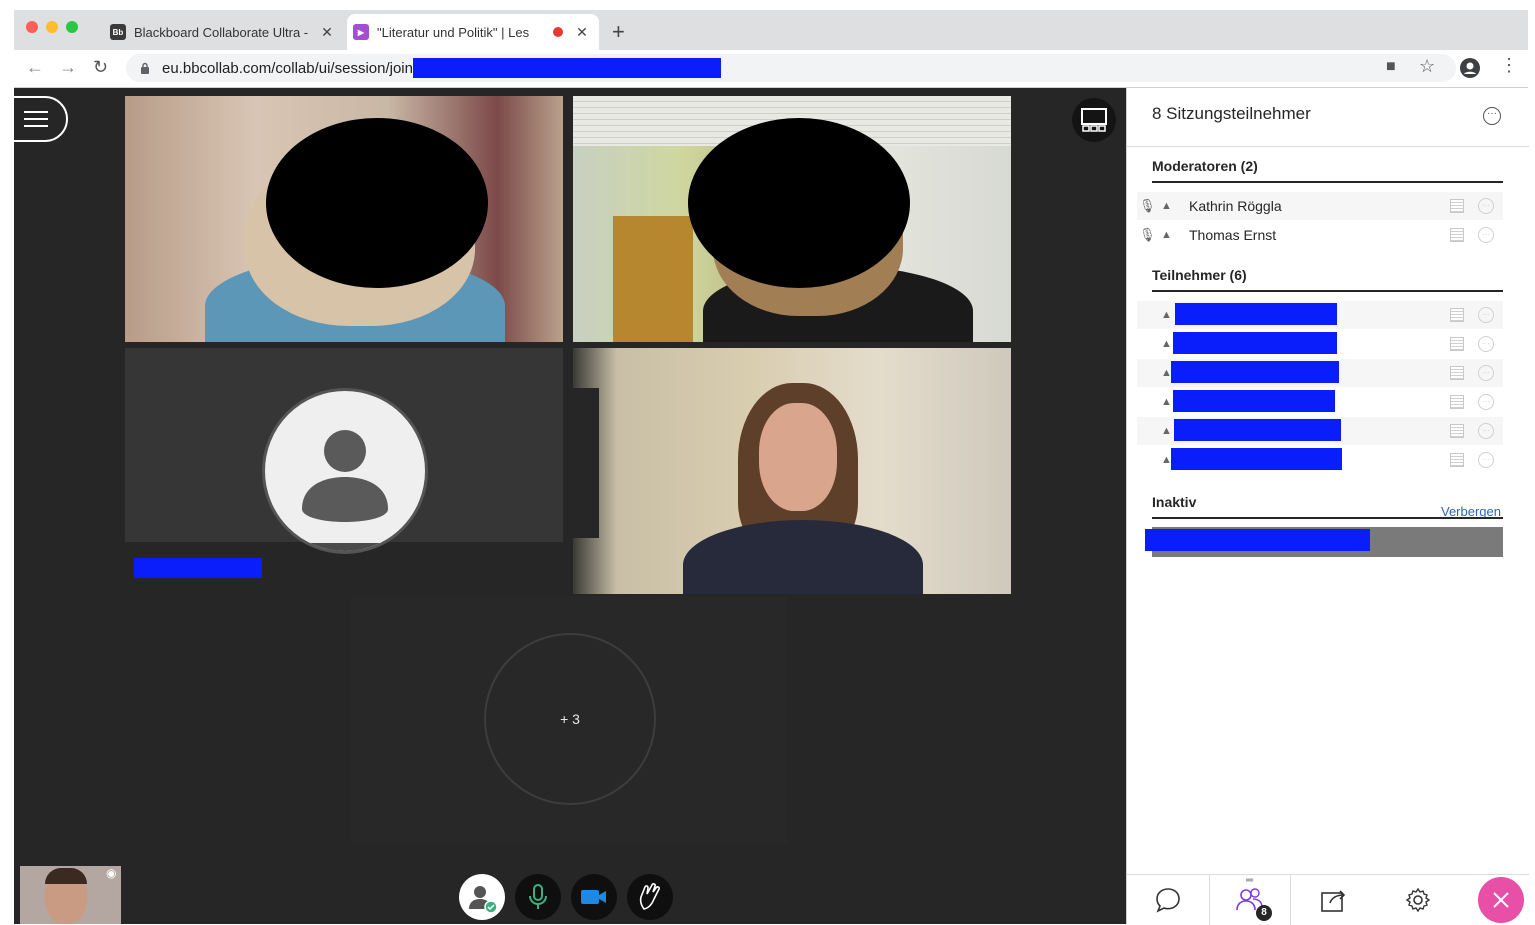 The height and width of the screenshot is (925, 1535). Describe the element at coordinates (1320, 206) in the screenshot. I see `participant-row: 🎙 ▲ Kathrin Röggla ···` at that location.